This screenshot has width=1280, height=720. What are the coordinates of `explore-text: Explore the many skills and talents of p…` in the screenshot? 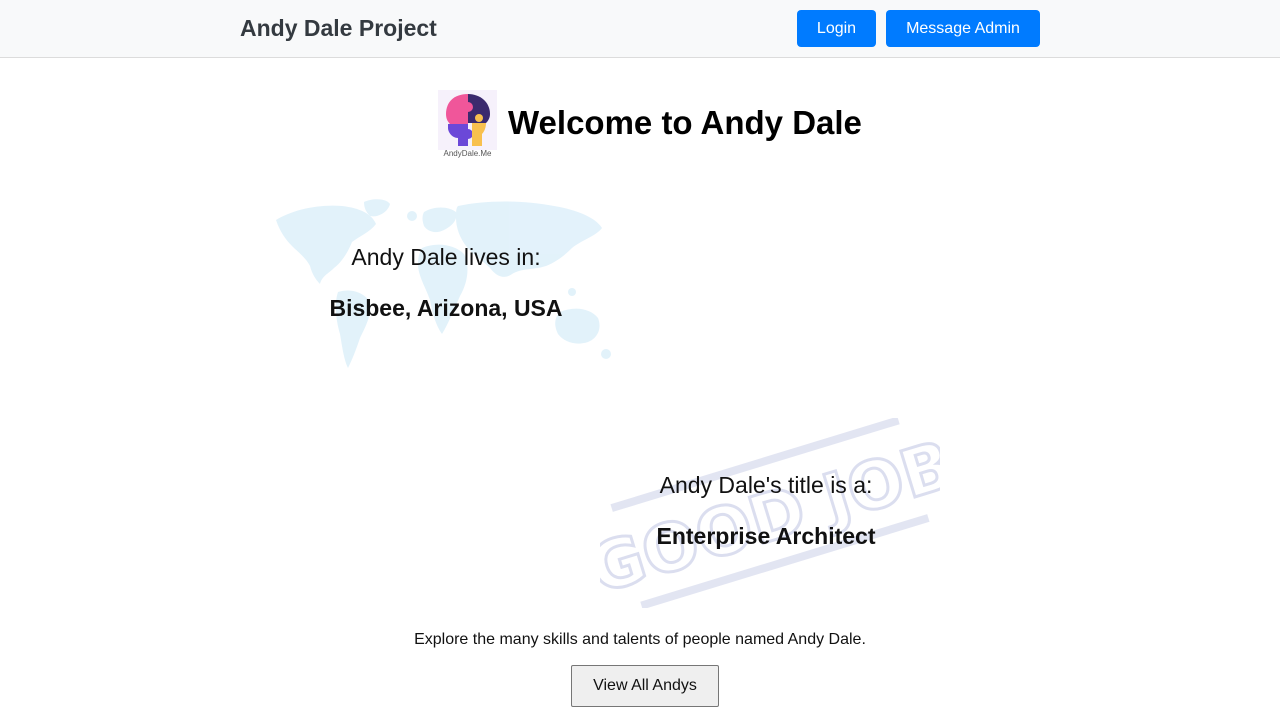 It's located at (640, 639).